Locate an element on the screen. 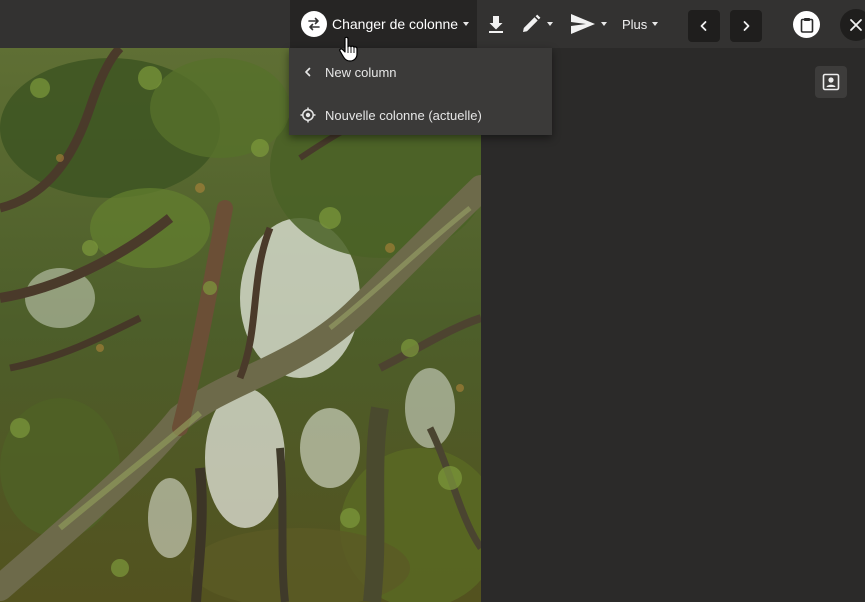  close-button is located at coordinates (852, 25).